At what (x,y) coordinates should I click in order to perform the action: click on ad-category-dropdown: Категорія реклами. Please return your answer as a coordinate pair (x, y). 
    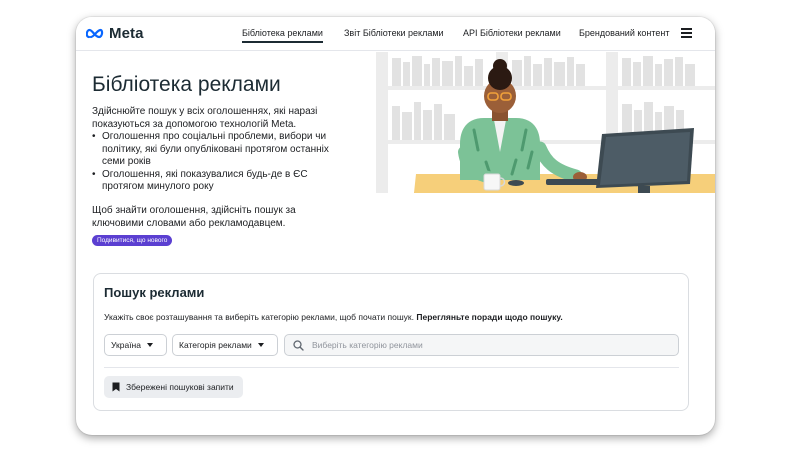
    Looking at the image, I should click on (225, 345).